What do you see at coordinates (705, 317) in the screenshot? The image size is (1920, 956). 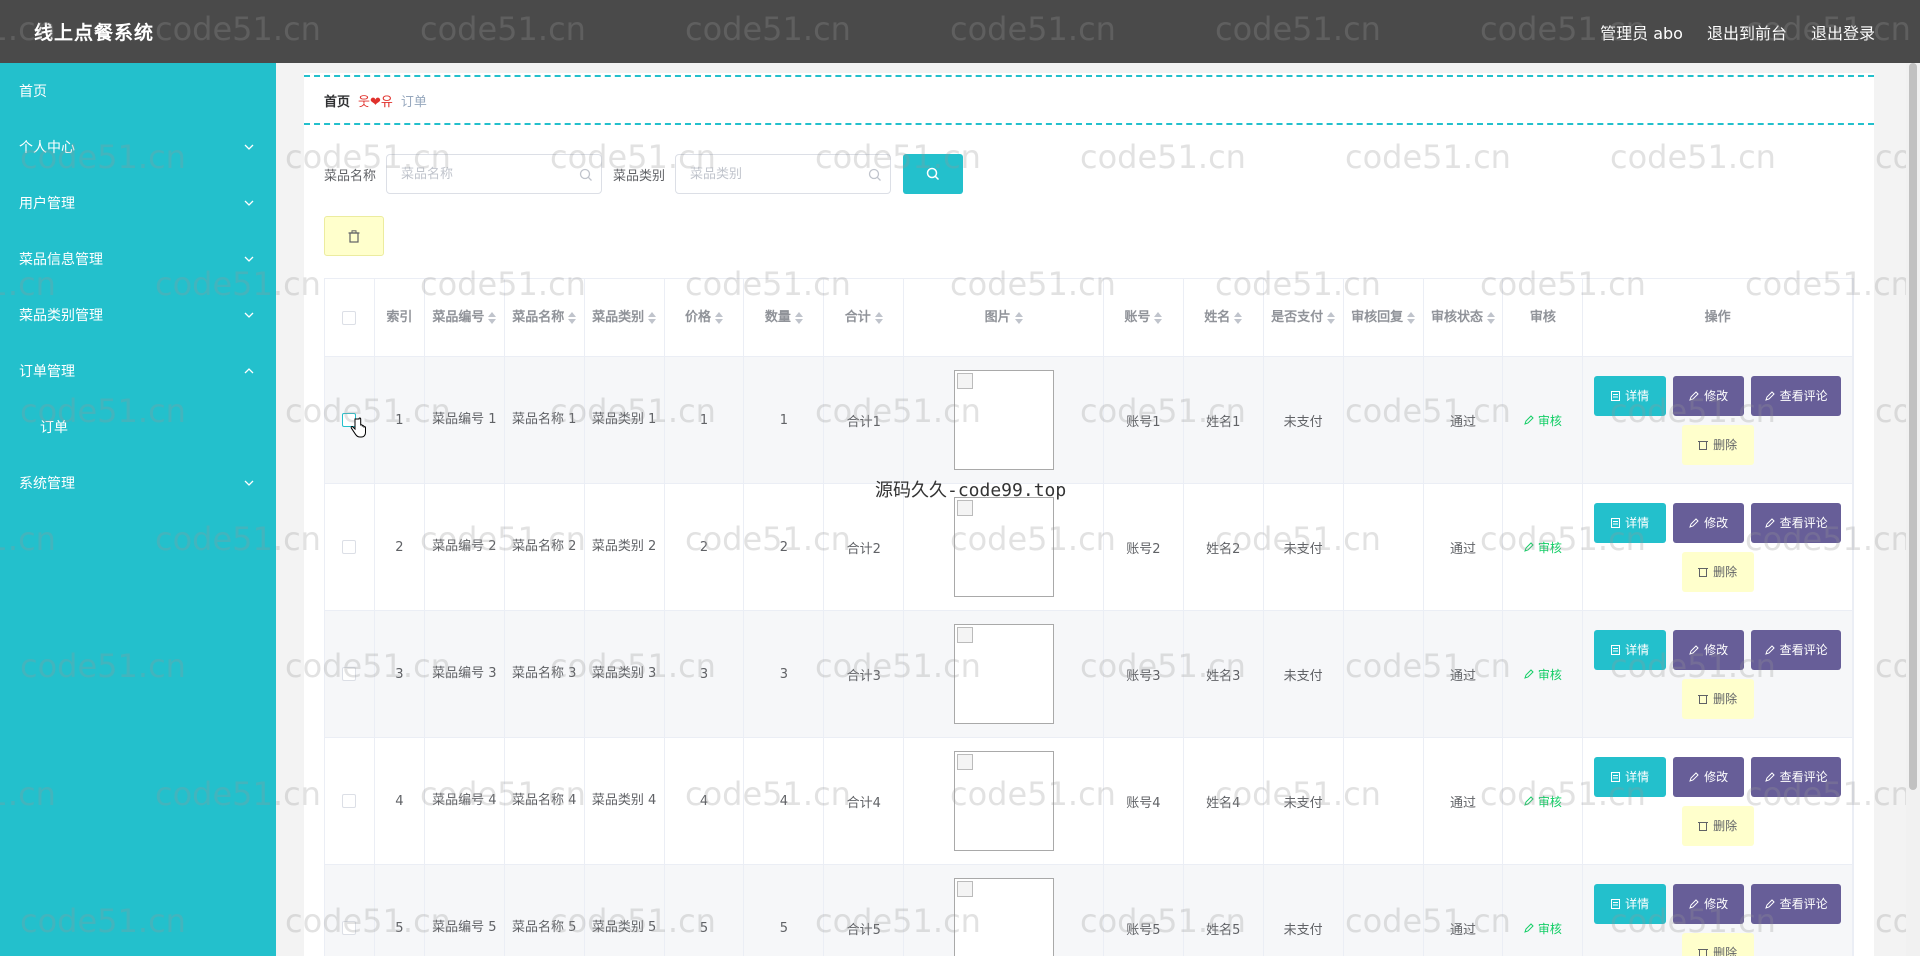 I see `table-header-cell: 价格` at bounding box center [705, 317].